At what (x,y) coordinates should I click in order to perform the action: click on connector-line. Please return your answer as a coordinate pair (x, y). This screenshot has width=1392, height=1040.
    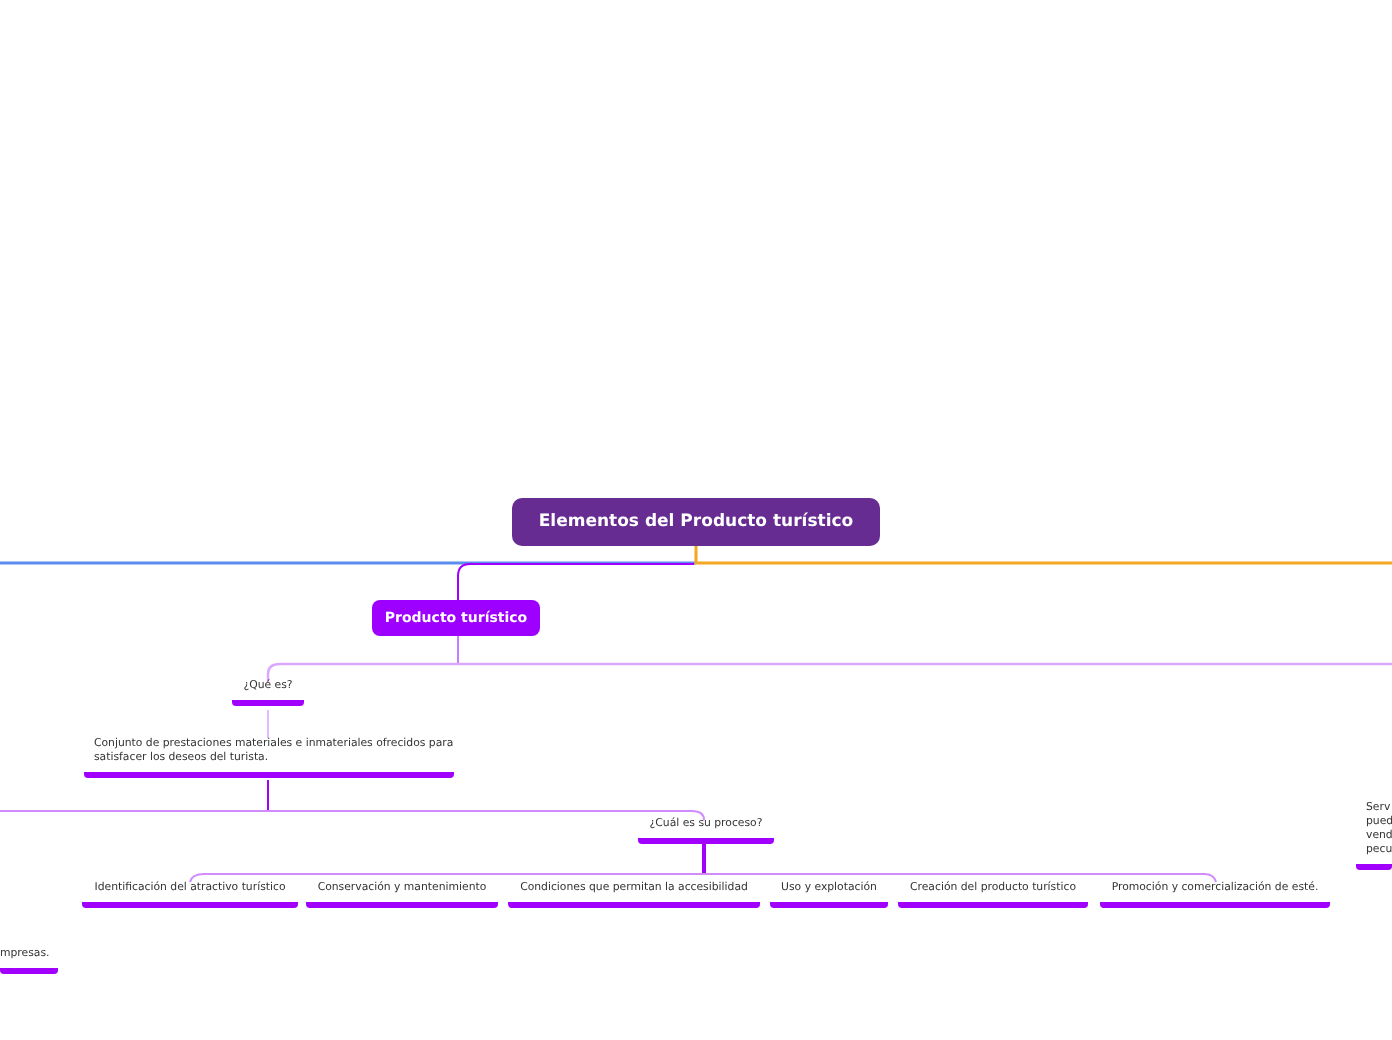
    Looking at the image, I should click on (268, 724).